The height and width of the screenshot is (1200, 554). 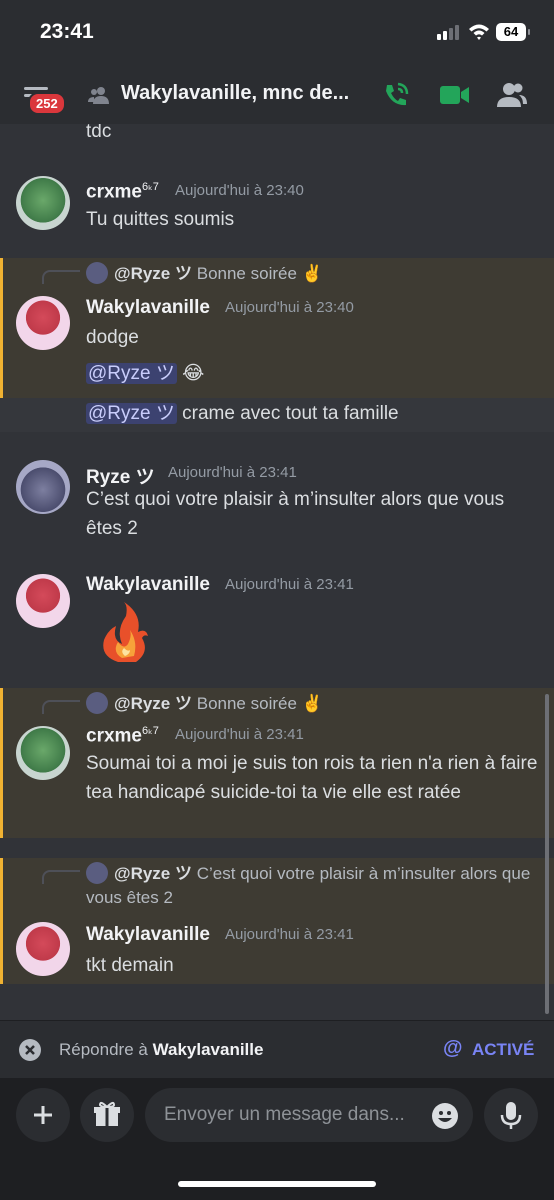 I want to click on microphone-icon, so click(x=511, y=1115).